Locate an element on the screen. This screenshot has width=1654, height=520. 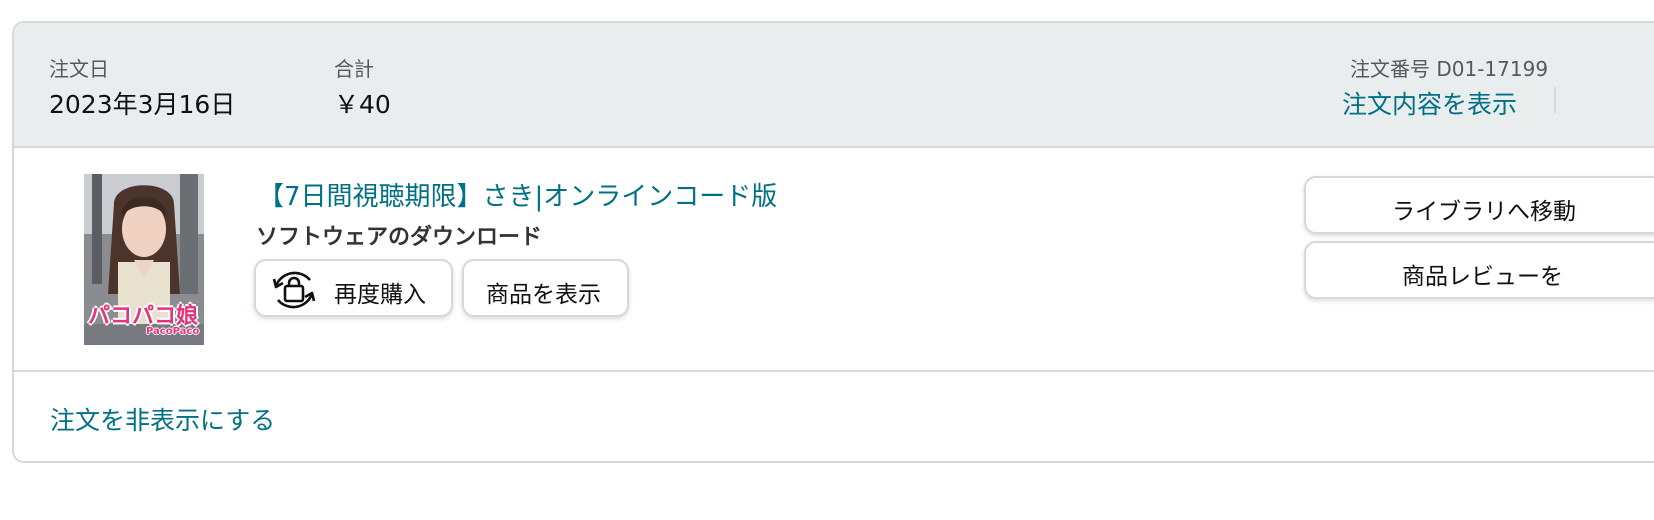
go-to-library-label: ライブラリへ移動 is located at coordinates (1484, 212).